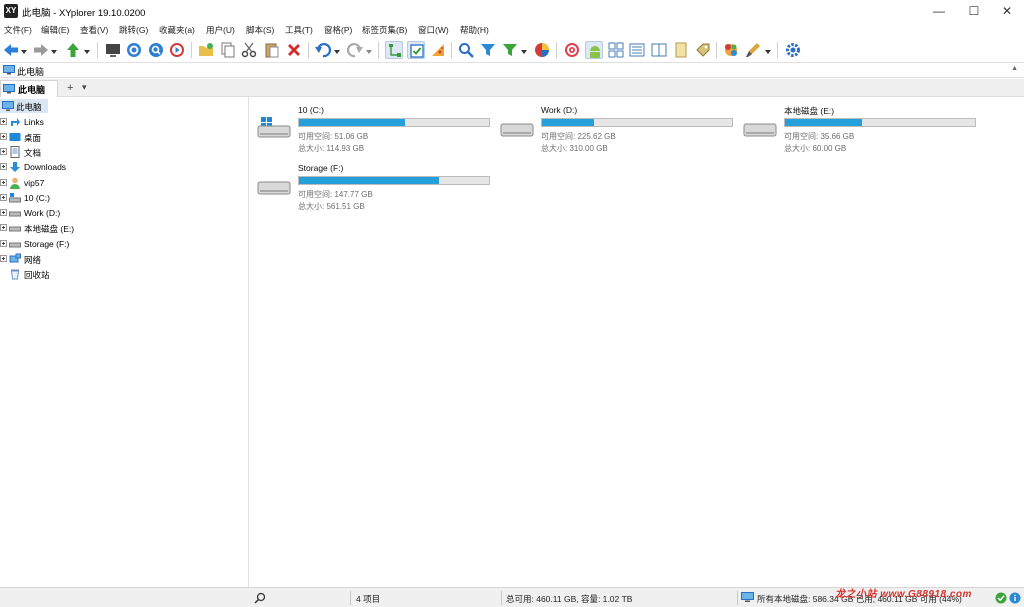 This screenshot has width=1024, height=607. What do you see at coordinates (113, 50) in the screenshot?
I see `desktop-icon` at bounding box center [113, 50].